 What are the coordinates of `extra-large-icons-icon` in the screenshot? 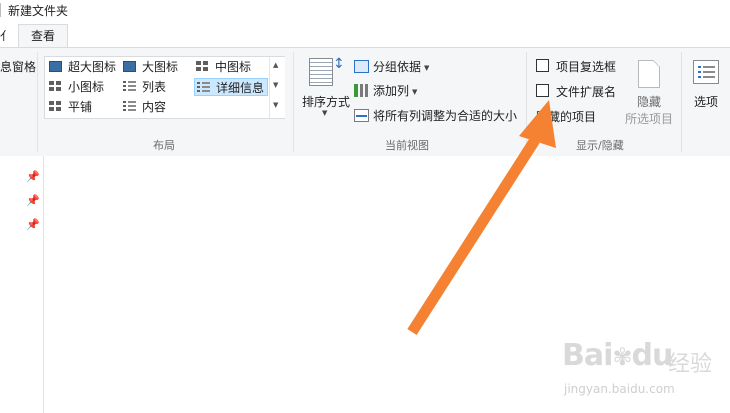 It's located at (55, 66).